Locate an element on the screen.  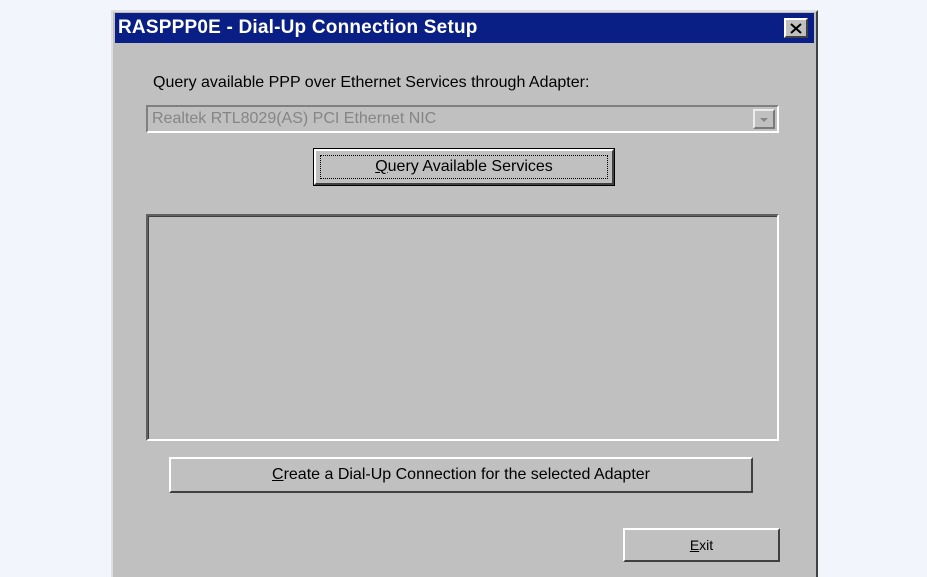
title-bar: RASPPP0E - Dial-Up Connection Setup is located at coordinates (464, 28).